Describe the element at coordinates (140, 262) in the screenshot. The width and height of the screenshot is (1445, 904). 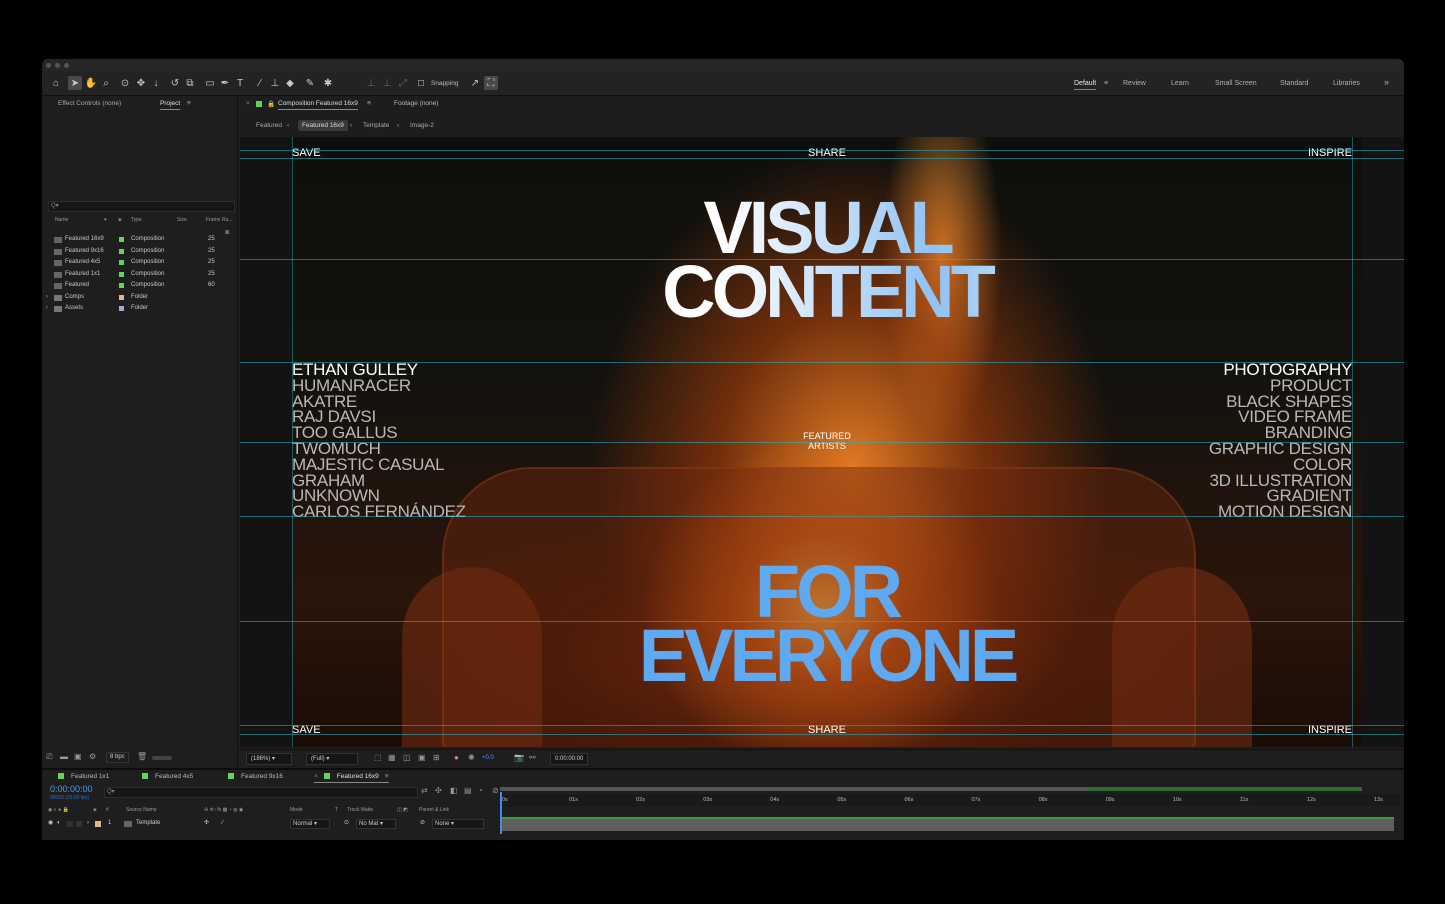
I see `project-item: Featured 4x5 Composition 25` at that location.